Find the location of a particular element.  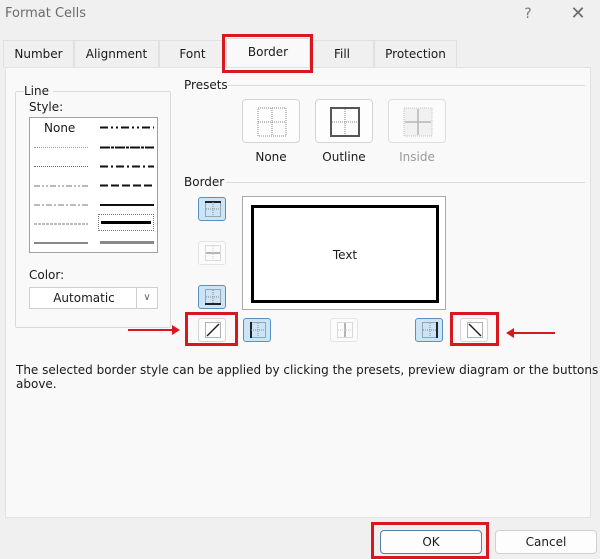

preset-inside-button is located at coordinates (417, 121).